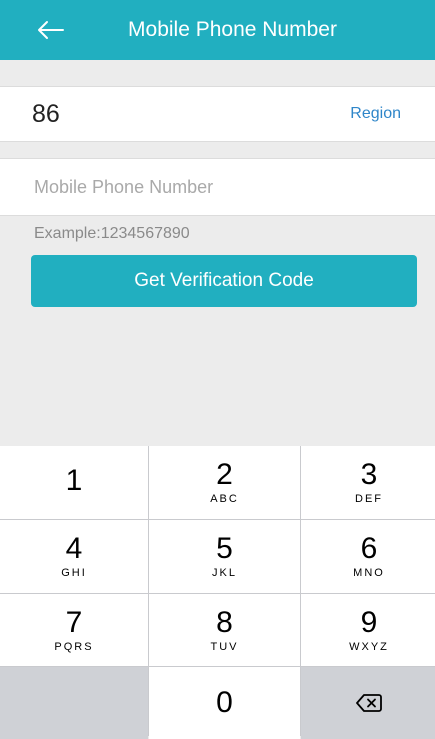  Describe the element at coordinates (369, 573) in the screenshot. I see `key-letters: MNO` at that location.